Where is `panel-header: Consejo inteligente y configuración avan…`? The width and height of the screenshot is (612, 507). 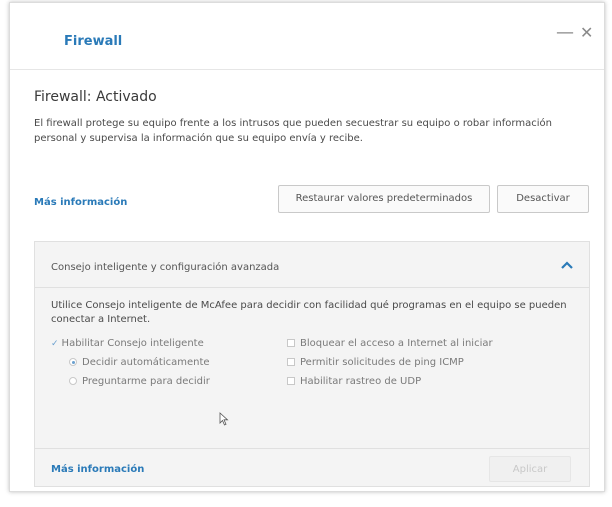 panel-header: Consejo inteligente y configuración avan… is located at coordinates (312, 265).